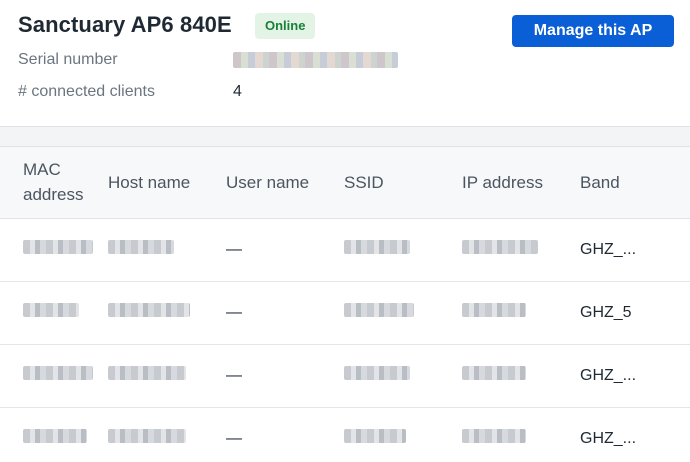 The image size is (690, 462). What do you see at coordinates (86, 91) in the screenshot?
I see `connected-clients-label: # connected clients` at bounding box center [86, 91].